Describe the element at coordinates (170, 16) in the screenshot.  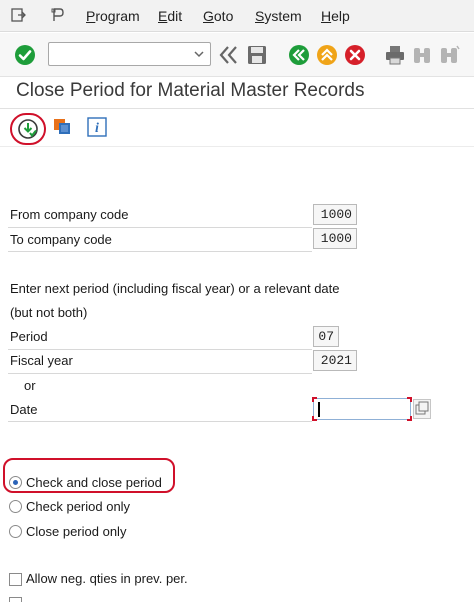
I see `menu-edit: Edit` at that location.